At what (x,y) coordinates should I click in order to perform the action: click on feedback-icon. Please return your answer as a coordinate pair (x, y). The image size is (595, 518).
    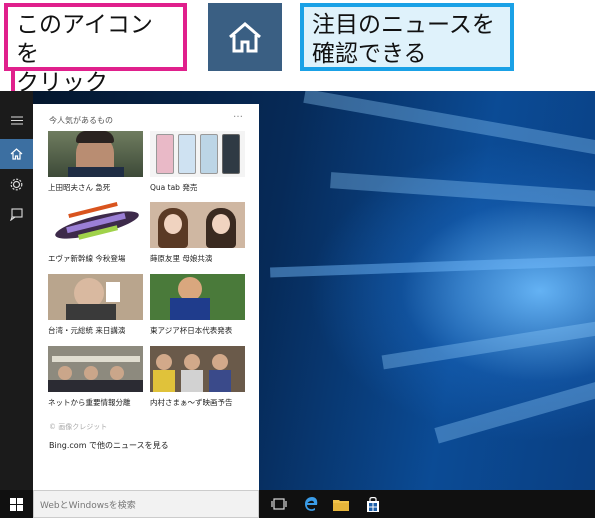
    Looking at the image, I should click on (16, 214).